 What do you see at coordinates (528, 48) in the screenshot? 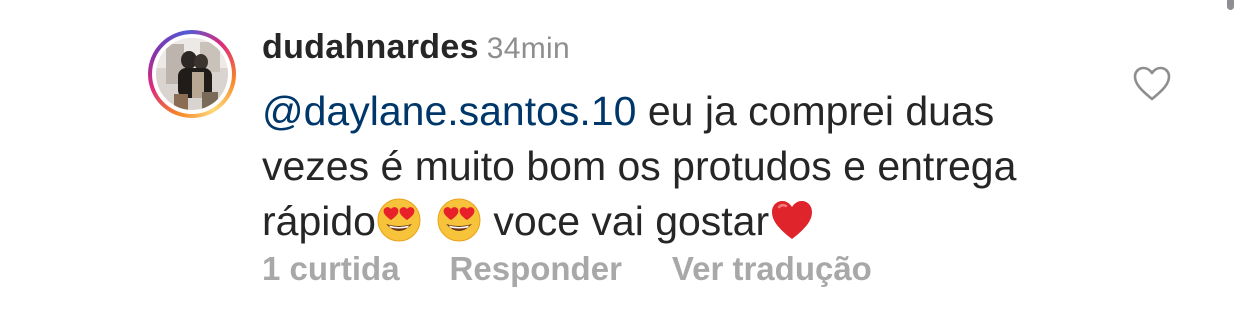
I see `comment-time: 34min` at bounding box center [528, 48].